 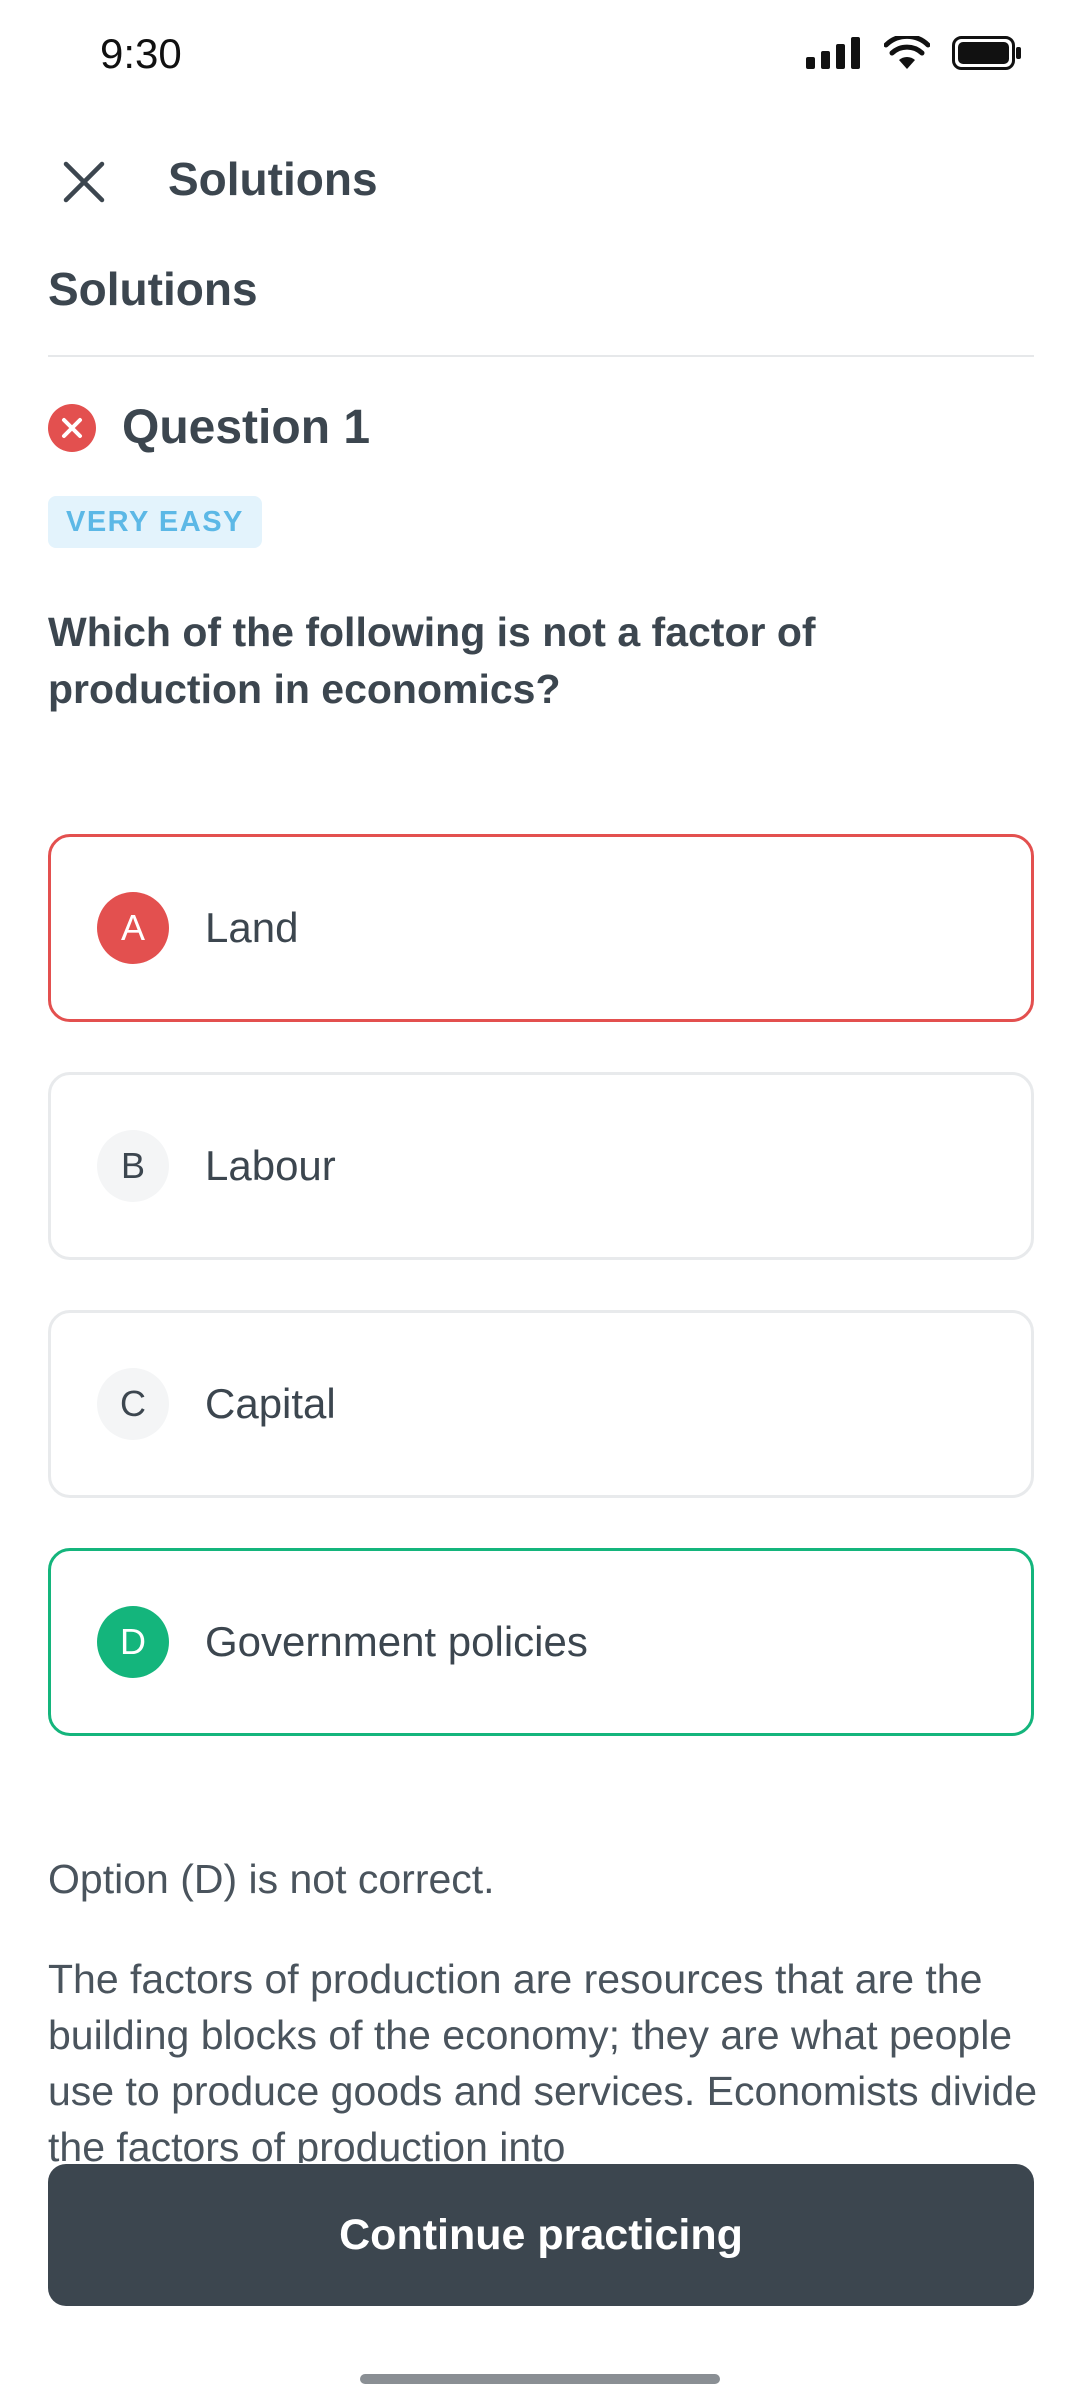 What do you see at coordinates (153, 289) in the screenshot?
I see `section-title: Solutions` at bounding box center [153, 289].